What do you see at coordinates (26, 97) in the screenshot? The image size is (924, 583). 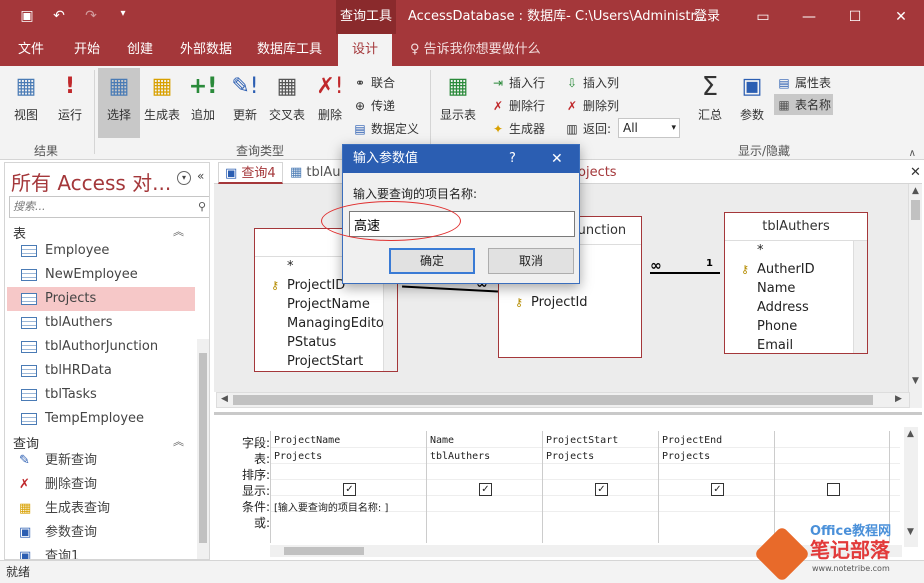 I see `view-button: ▦ 视图` at bounding box center [26, 97].